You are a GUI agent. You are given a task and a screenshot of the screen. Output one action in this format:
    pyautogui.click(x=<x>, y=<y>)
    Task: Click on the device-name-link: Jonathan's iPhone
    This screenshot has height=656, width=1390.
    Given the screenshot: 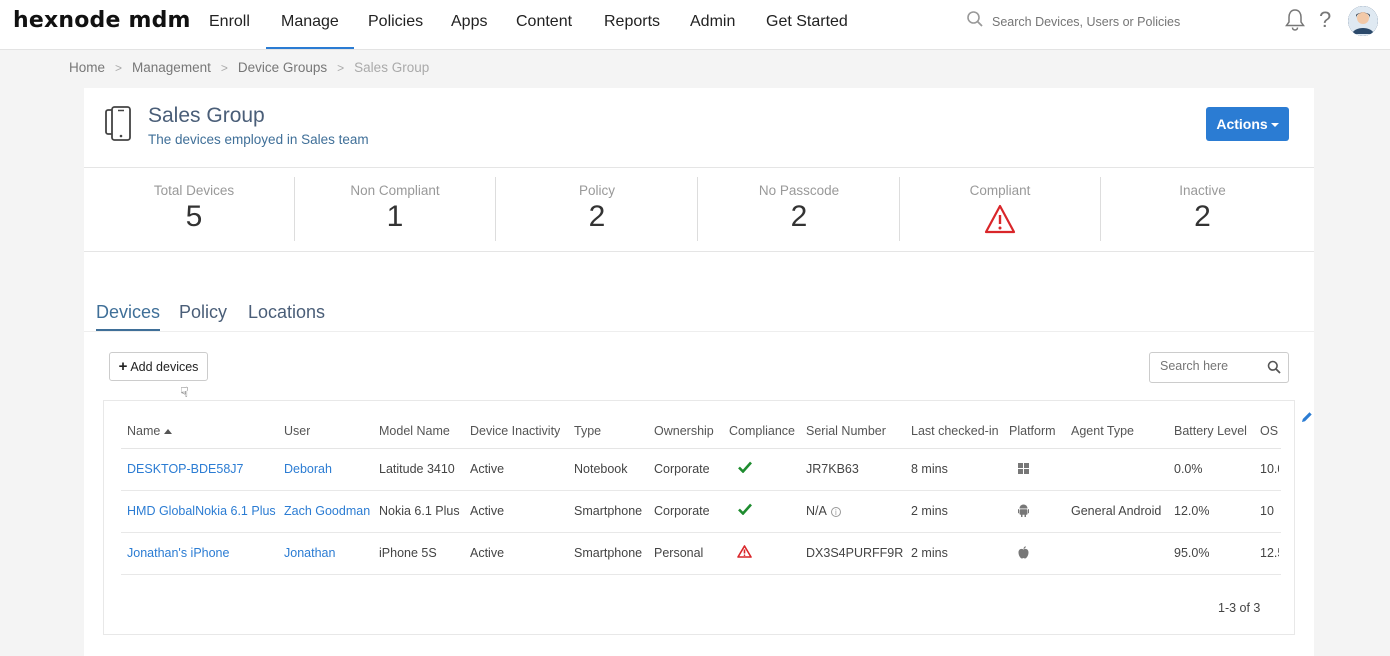 What is the action you would take?
    pyautogui.click(x=178, y=553)
    